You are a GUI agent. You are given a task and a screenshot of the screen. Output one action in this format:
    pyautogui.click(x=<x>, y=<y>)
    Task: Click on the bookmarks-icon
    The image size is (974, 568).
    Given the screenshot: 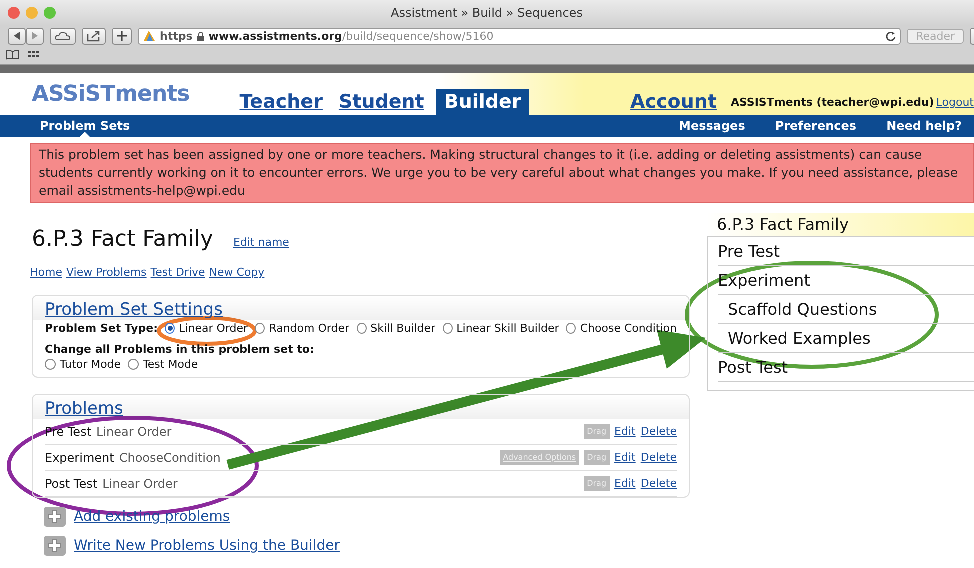 What is the action you would take?
    pyautogui.click(x=13, y=55)
    